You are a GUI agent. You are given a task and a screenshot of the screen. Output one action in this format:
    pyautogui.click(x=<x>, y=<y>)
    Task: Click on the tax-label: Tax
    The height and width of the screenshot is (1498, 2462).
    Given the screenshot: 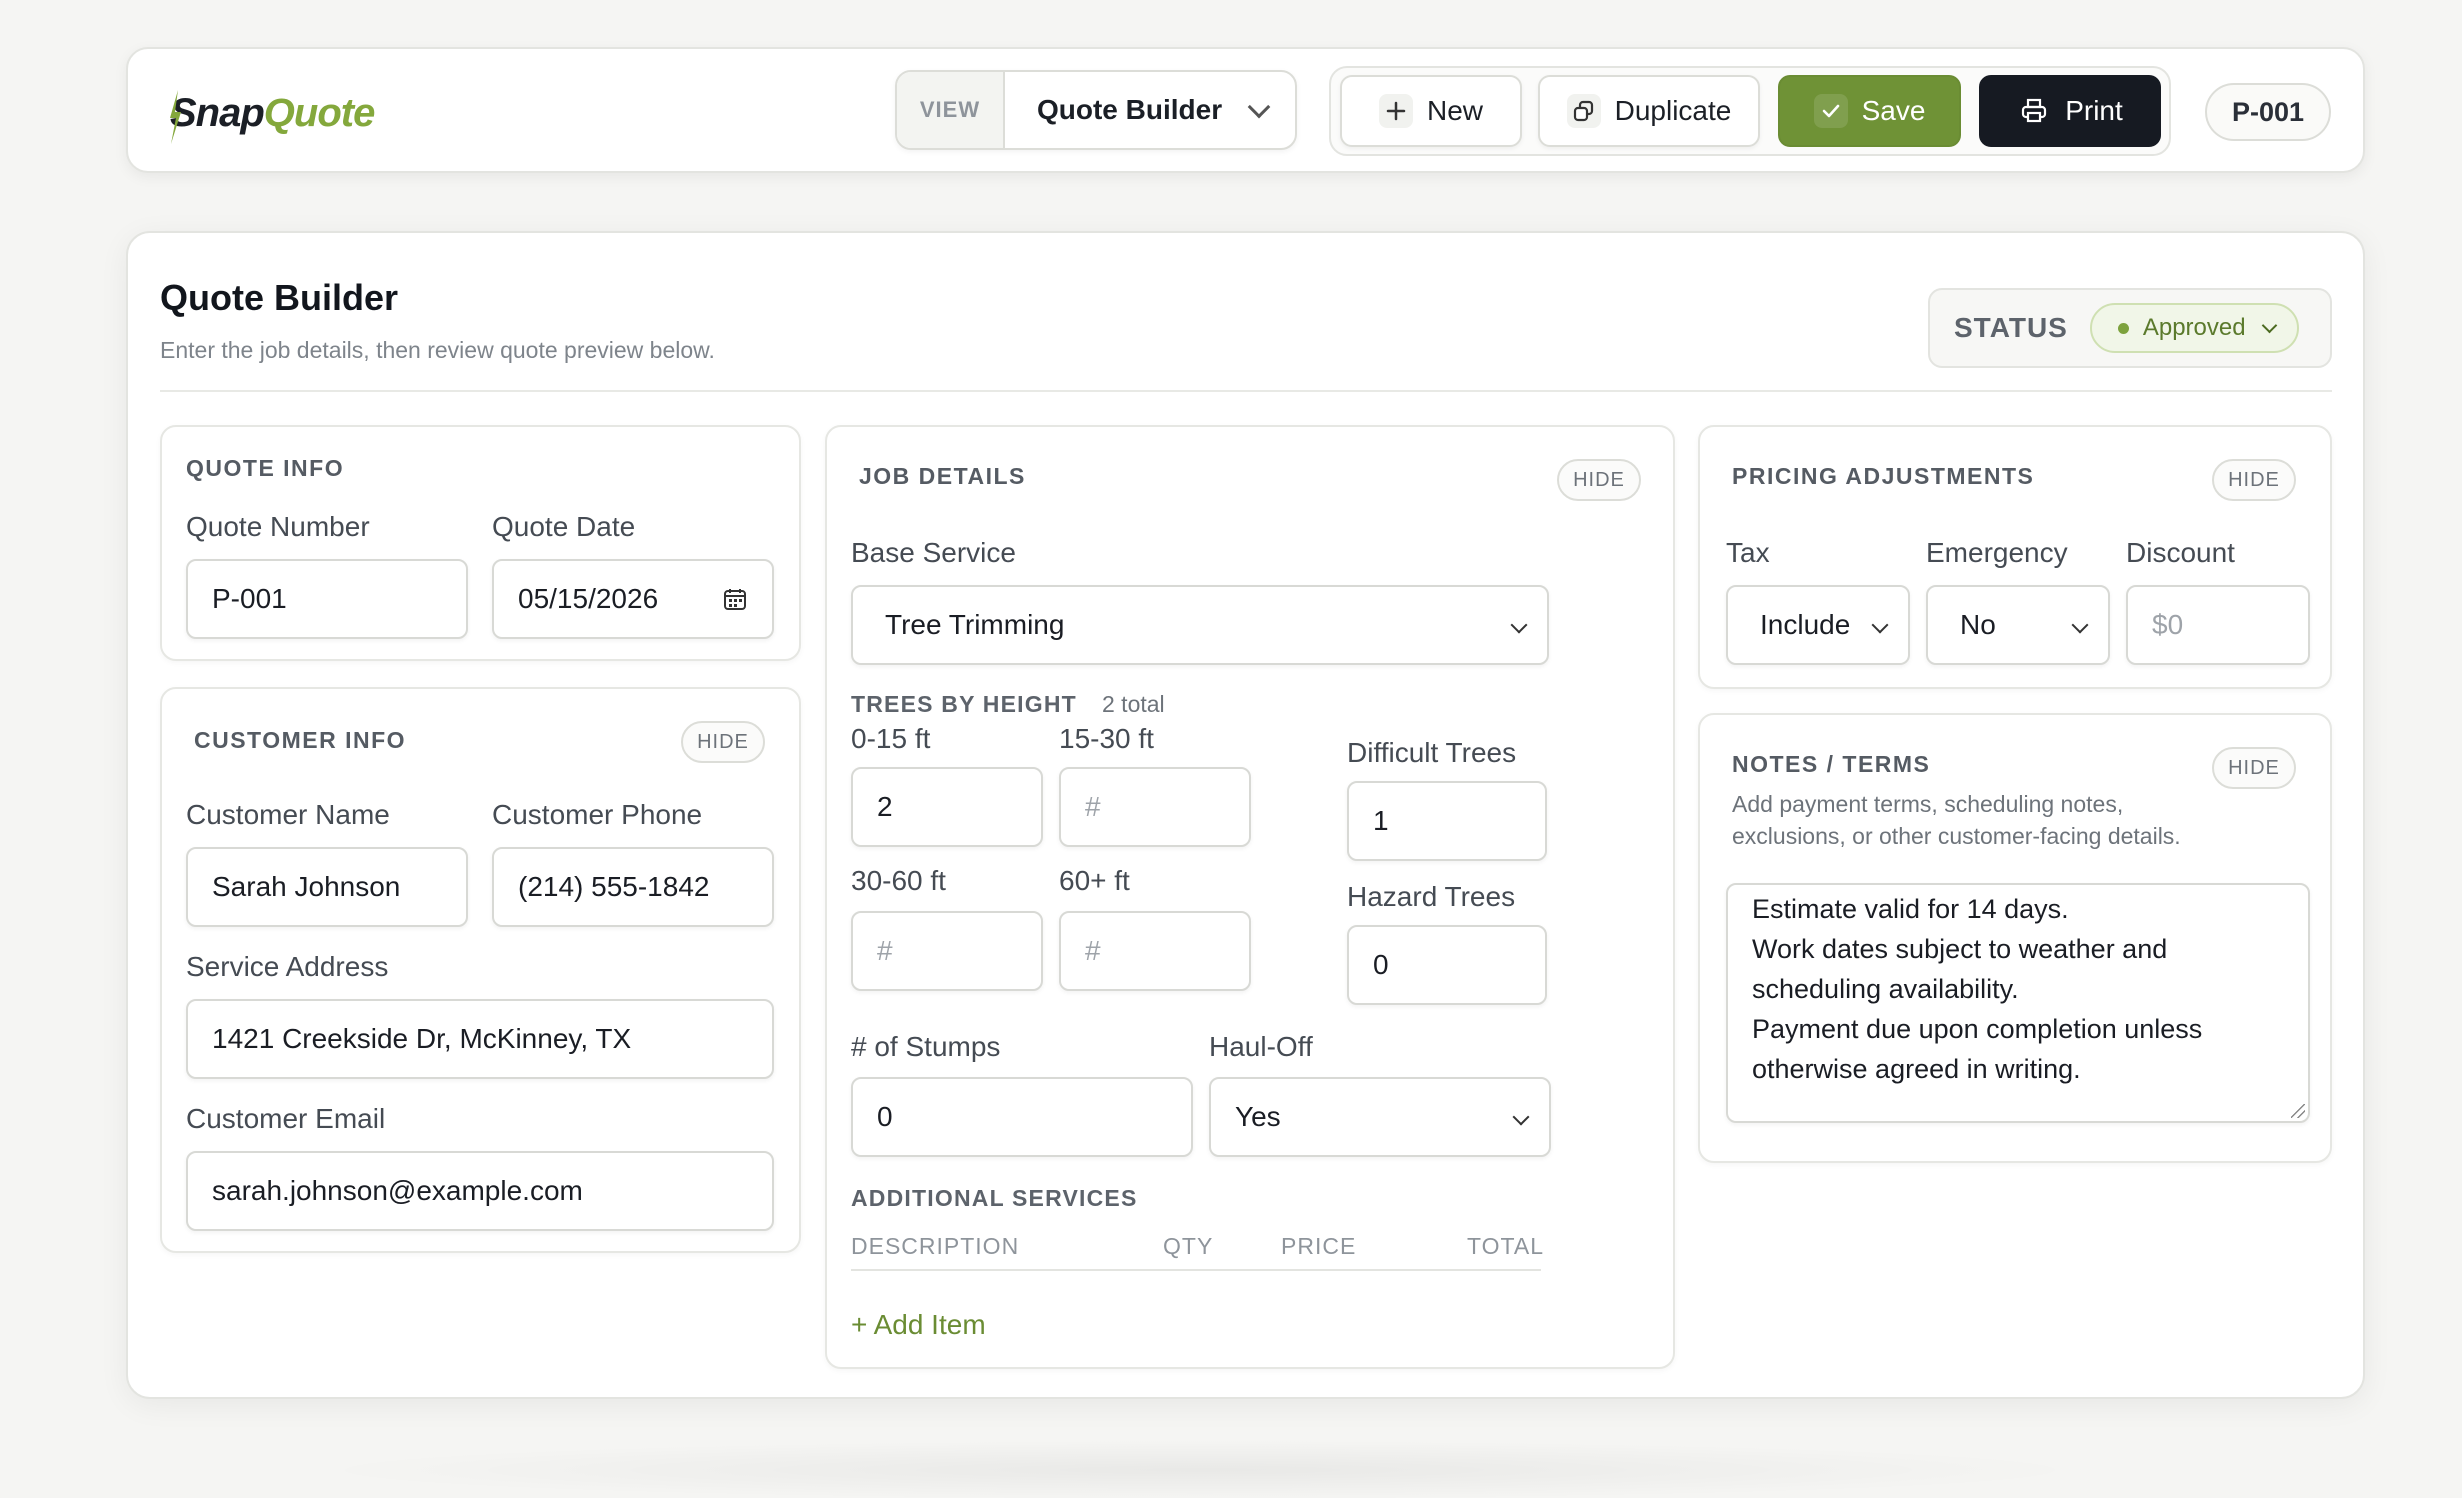 What is the action you would take?
    pyautogui.click(x=1748, y=552)
    